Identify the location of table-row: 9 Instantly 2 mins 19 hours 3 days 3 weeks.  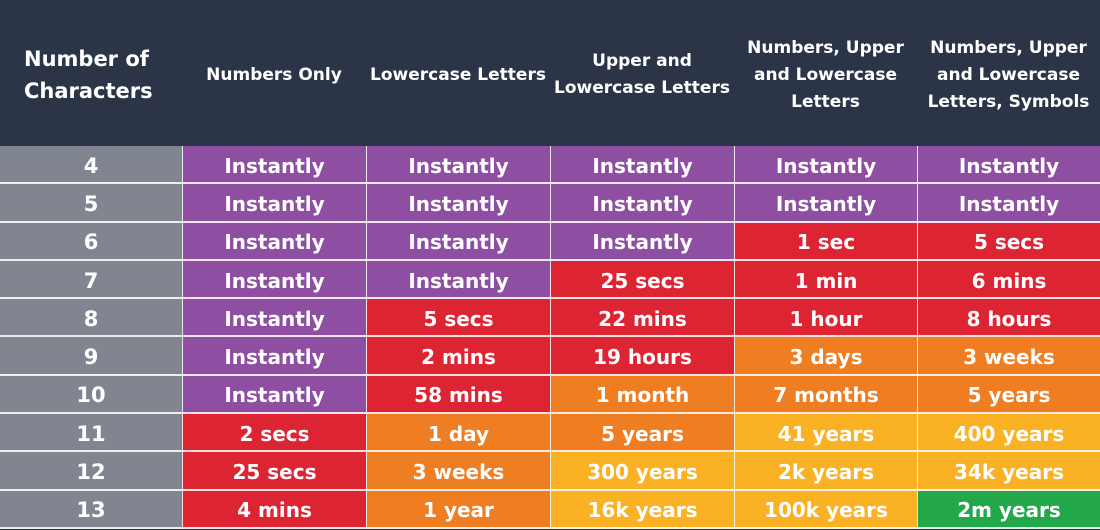
(550, 356).